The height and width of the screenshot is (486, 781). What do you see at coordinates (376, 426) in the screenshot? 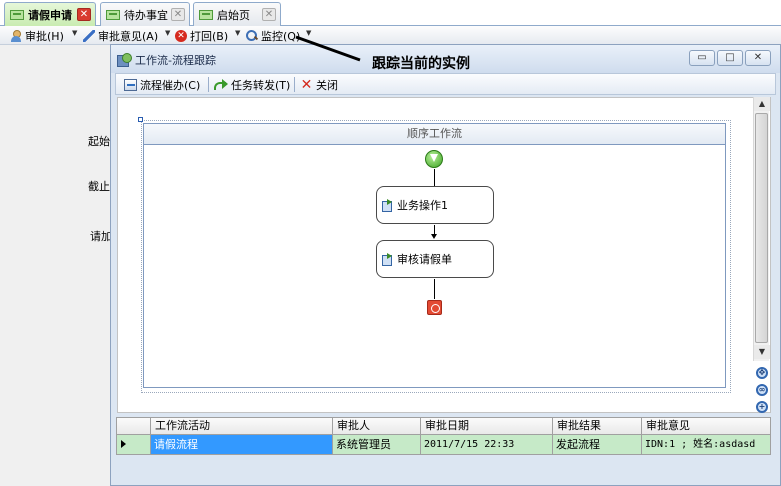
I see `column-header-approver: 审批人` at bounding box center [376, 426].